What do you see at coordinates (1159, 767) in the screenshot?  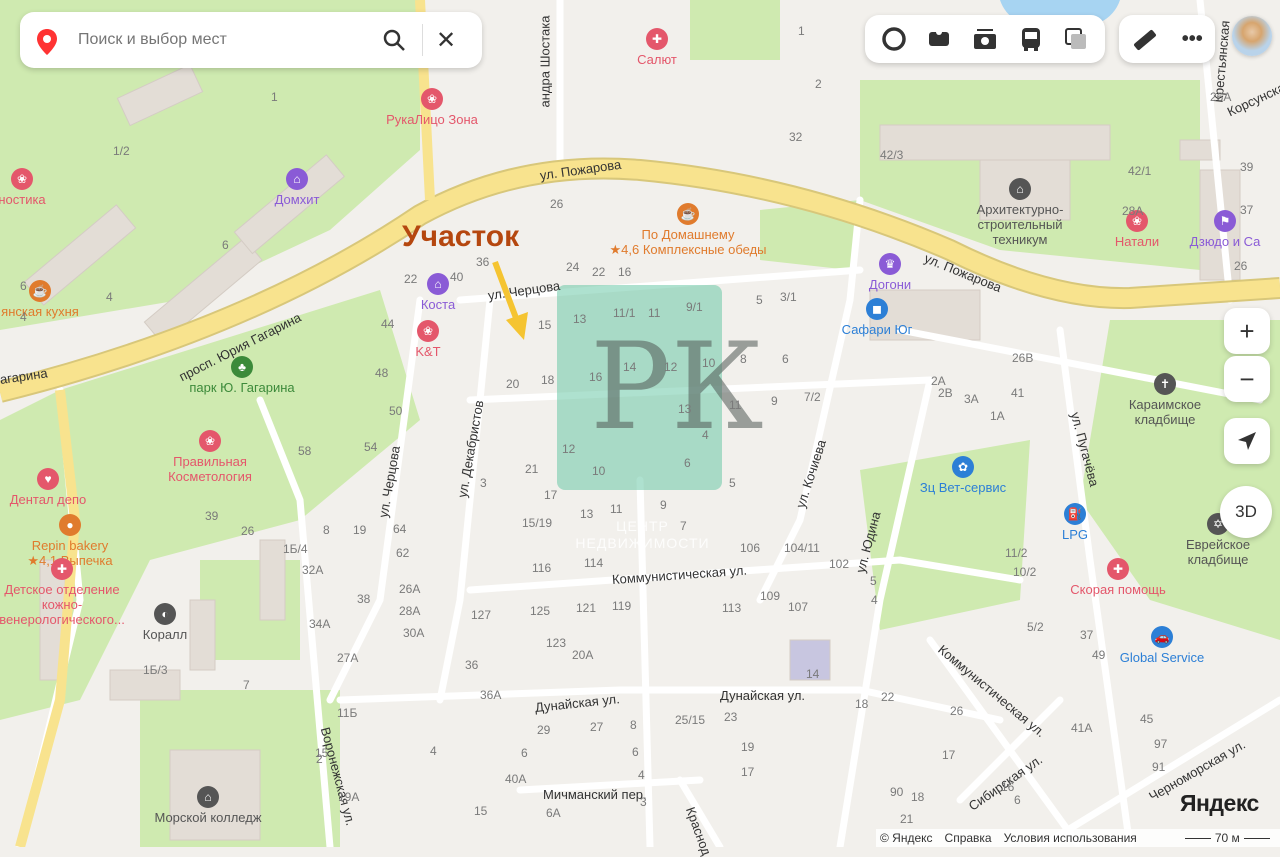 I see `house-number: 91` at bounding box center [1159, 767].